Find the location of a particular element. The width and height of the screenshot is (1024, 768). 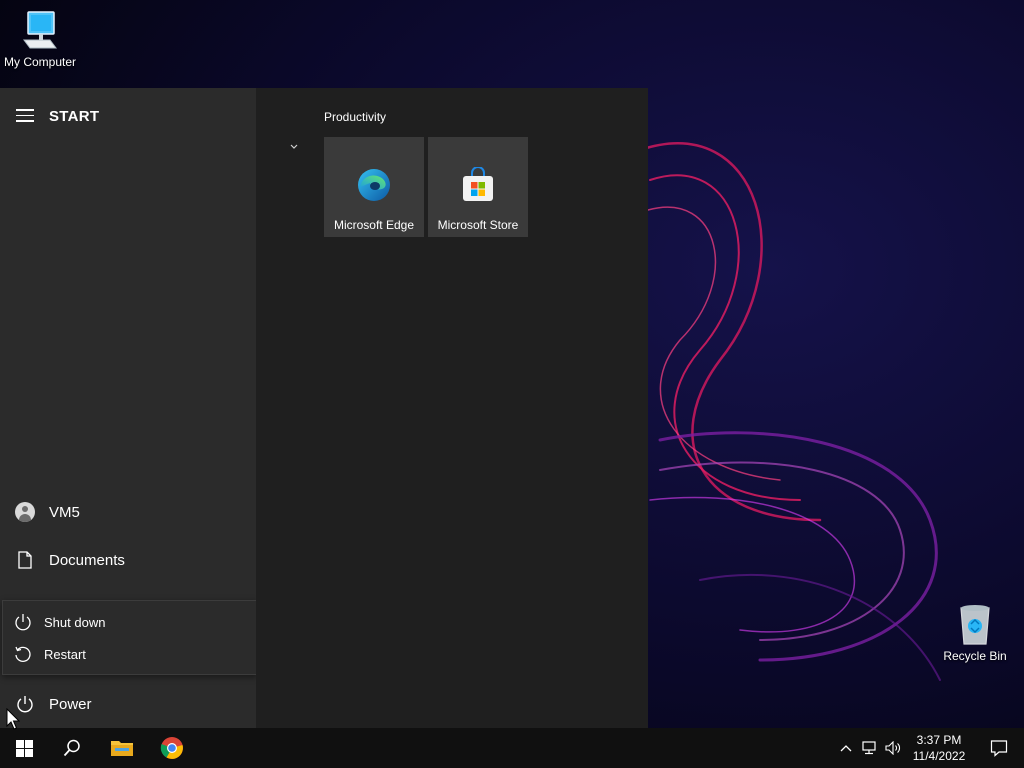

file-explorer-taskbar-button is located at coordinates (122, 748).